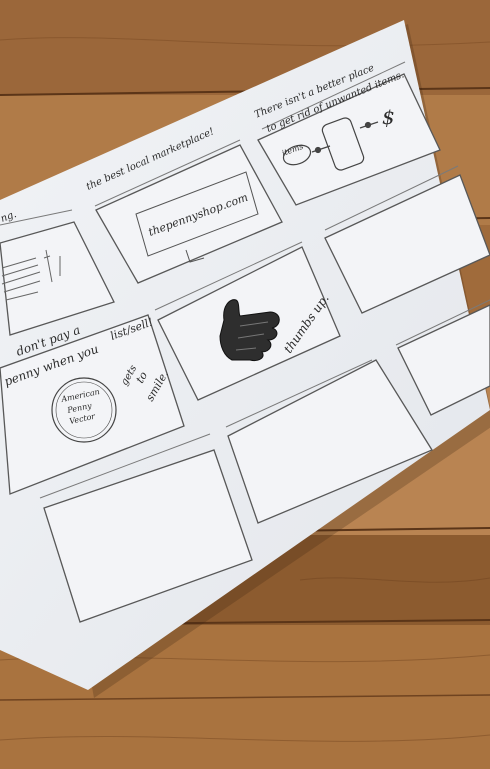 The width and height of the screenshot is (490, 769). Describe the element at coordinates (388, 117) in the screenshot. I see `flow-dollar-sign: $` at that location.